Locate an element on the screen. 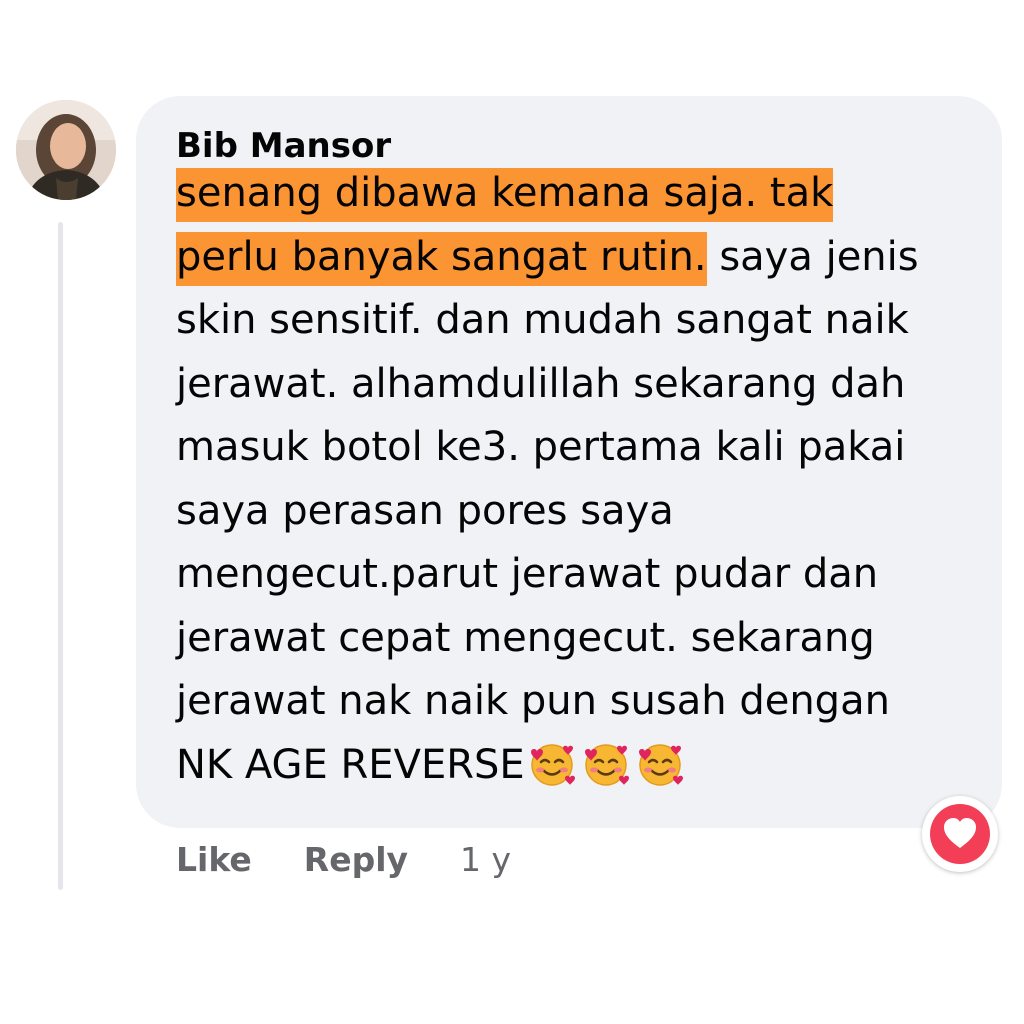 This screenshot has height=1024, width=1024. avatar is located at coordinates (66, 150).